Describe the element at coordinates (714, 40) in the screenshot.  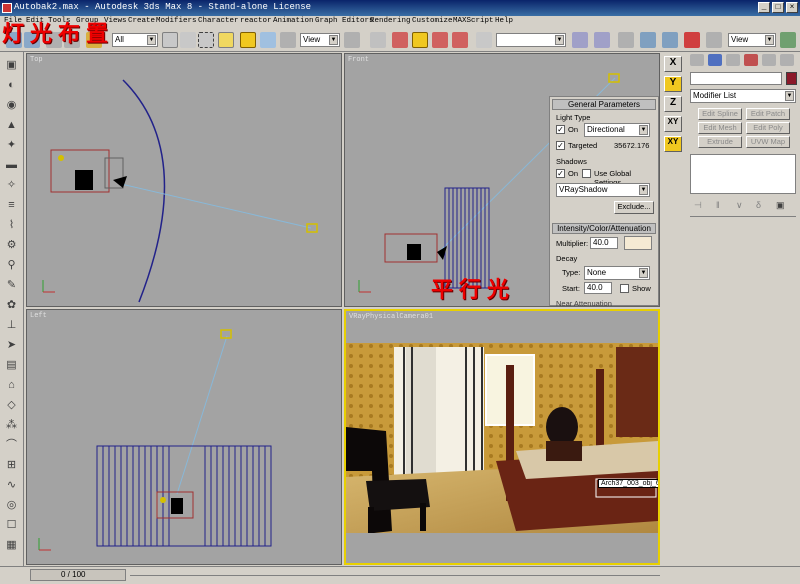
I see `render-scene-icon` at that location.